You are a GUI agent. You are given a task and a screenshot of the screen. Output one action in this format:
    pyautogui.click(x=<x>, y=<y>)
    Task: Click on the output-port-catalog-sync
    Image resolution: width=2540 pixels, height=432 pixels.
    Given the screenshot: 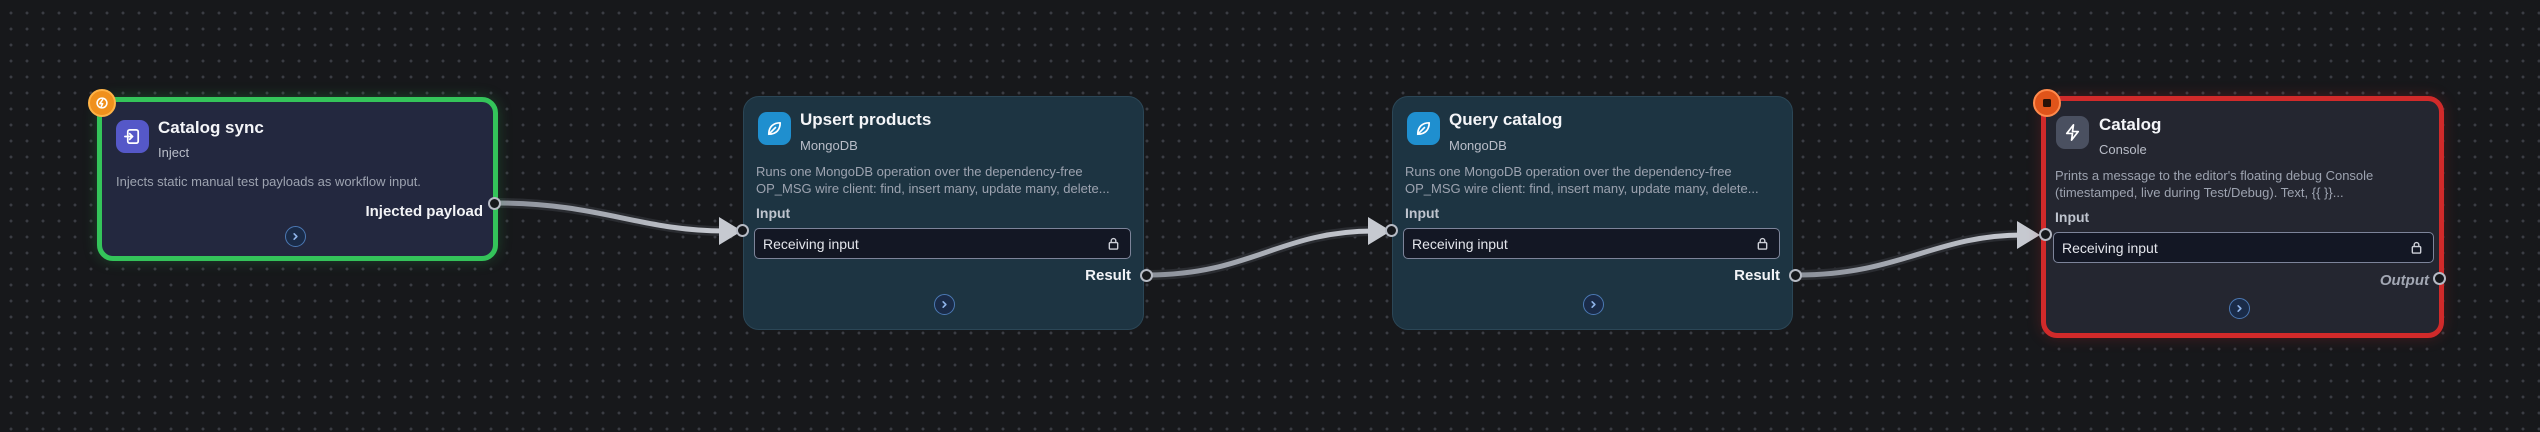 What is the action you would take?
    pyautogui.click(x=494, y=203)
    